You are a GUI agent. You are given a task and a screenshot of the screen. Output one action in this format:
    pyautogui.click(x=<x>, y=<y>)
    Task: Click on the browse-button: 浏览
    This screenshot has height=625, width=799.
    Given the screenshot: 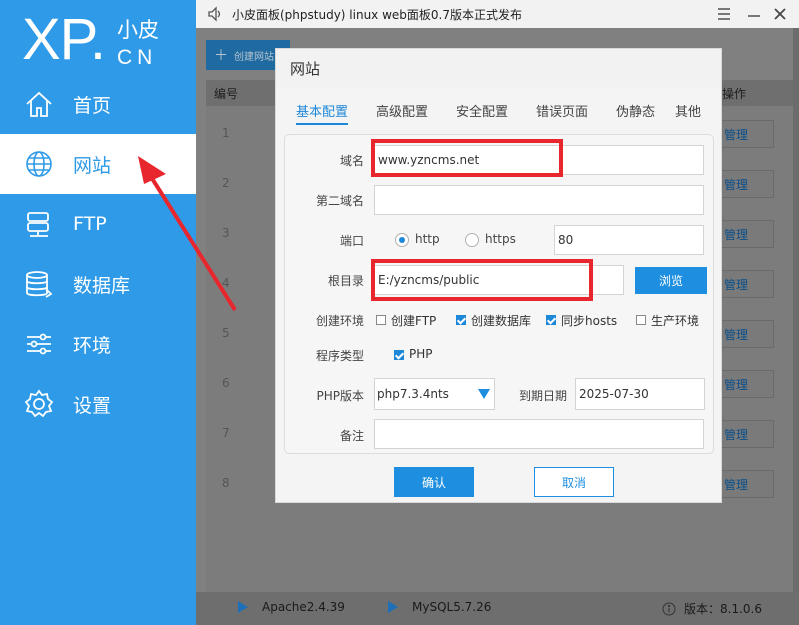 What is the action you would take?
    pyautogui.click(x=671, y=280)
    